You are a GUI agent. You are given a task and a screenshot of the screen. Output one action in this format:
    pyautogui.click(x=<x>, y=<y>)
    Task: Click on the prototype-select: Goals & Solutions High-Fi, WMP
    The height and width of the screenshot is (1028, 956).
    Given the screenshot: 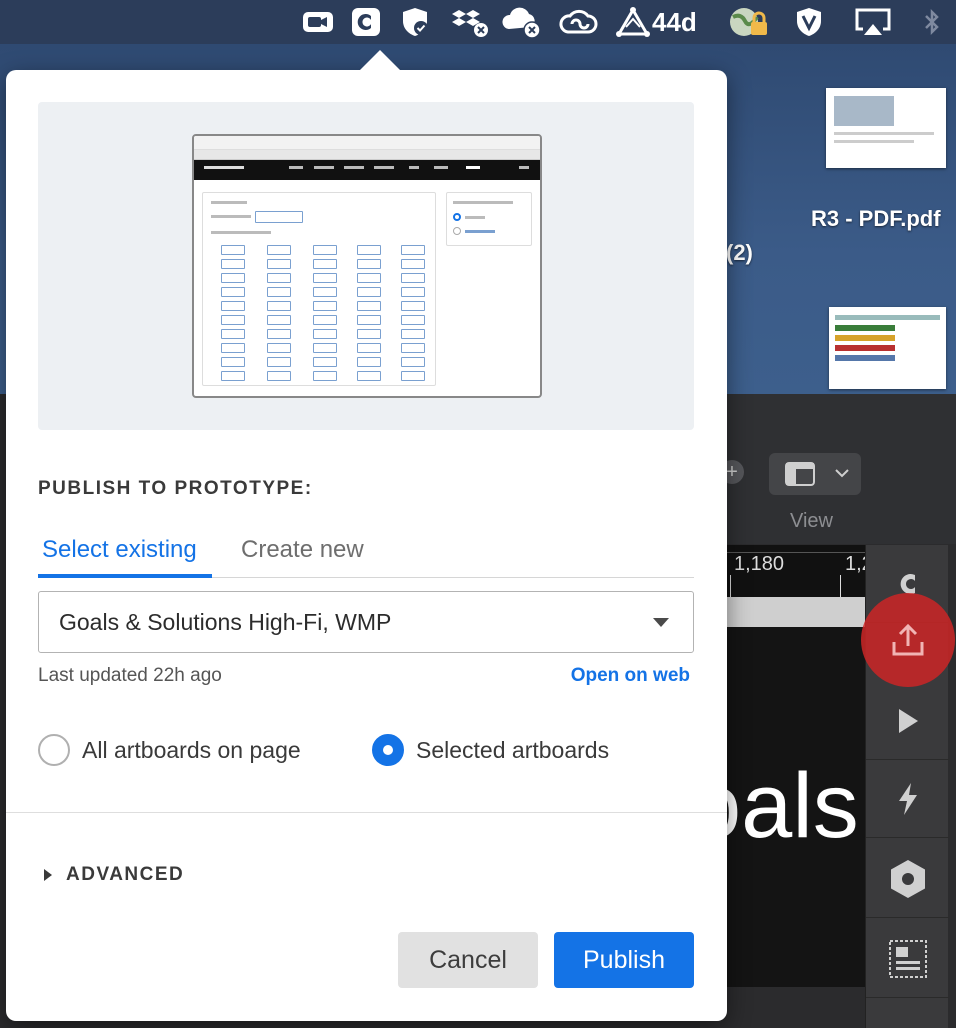 What is the action you would take?
    pyautogui.click(x=366, y=622)
    